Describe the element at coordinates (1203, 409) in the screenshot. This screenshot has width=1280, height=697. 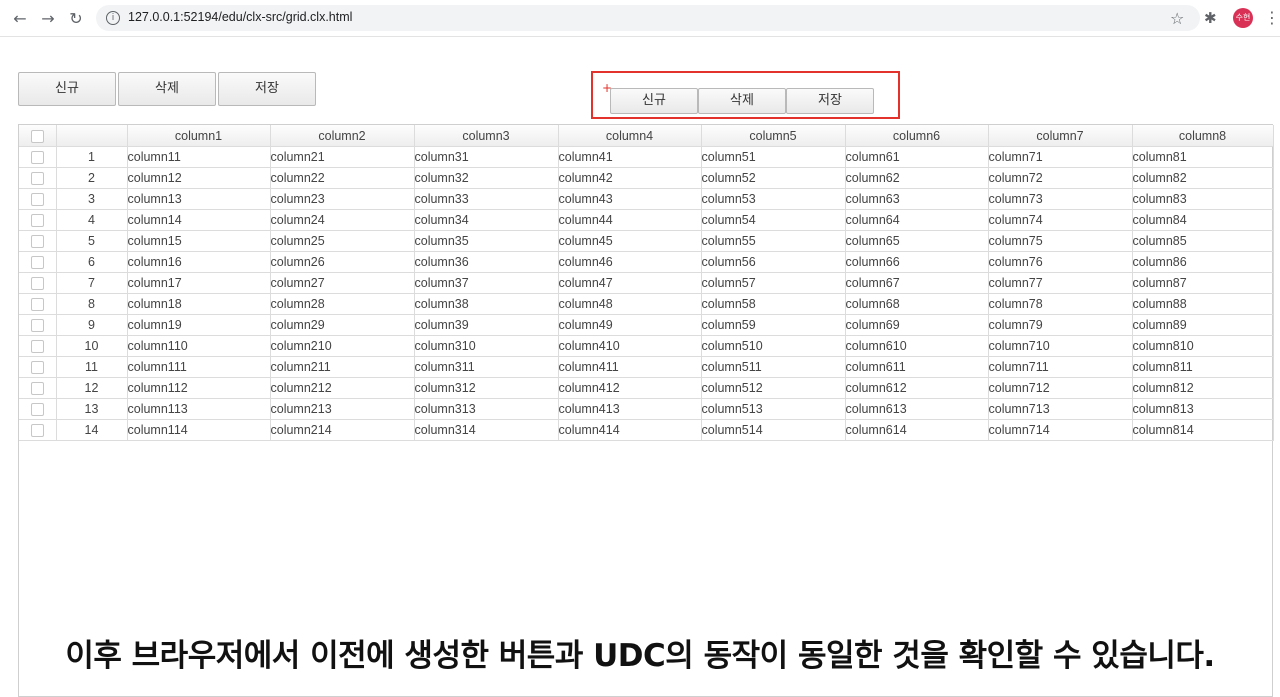
I see `grid-cell: column813` at that location.